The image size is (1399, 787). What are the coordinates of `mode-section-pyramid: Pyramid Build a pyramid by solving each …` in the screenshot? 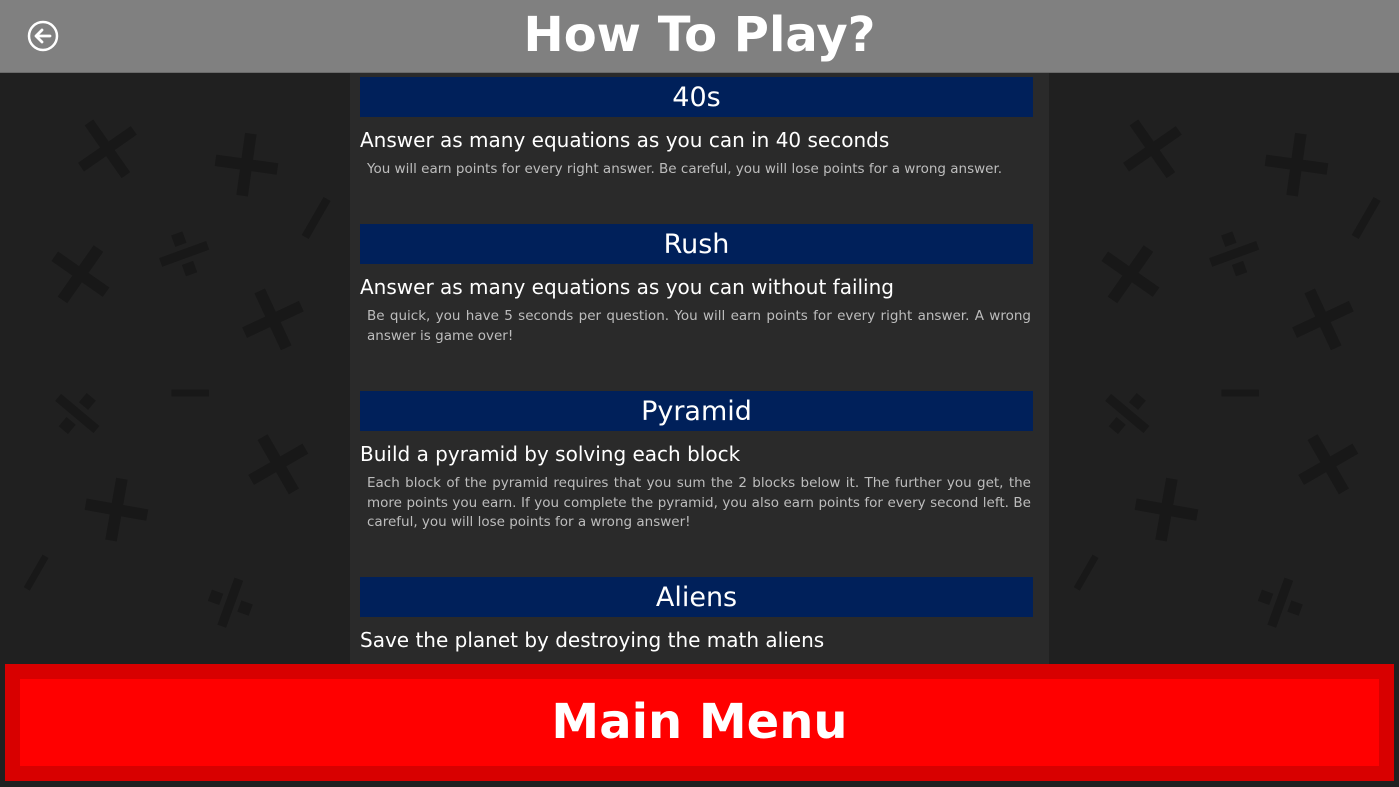 It's located at (696, 462).